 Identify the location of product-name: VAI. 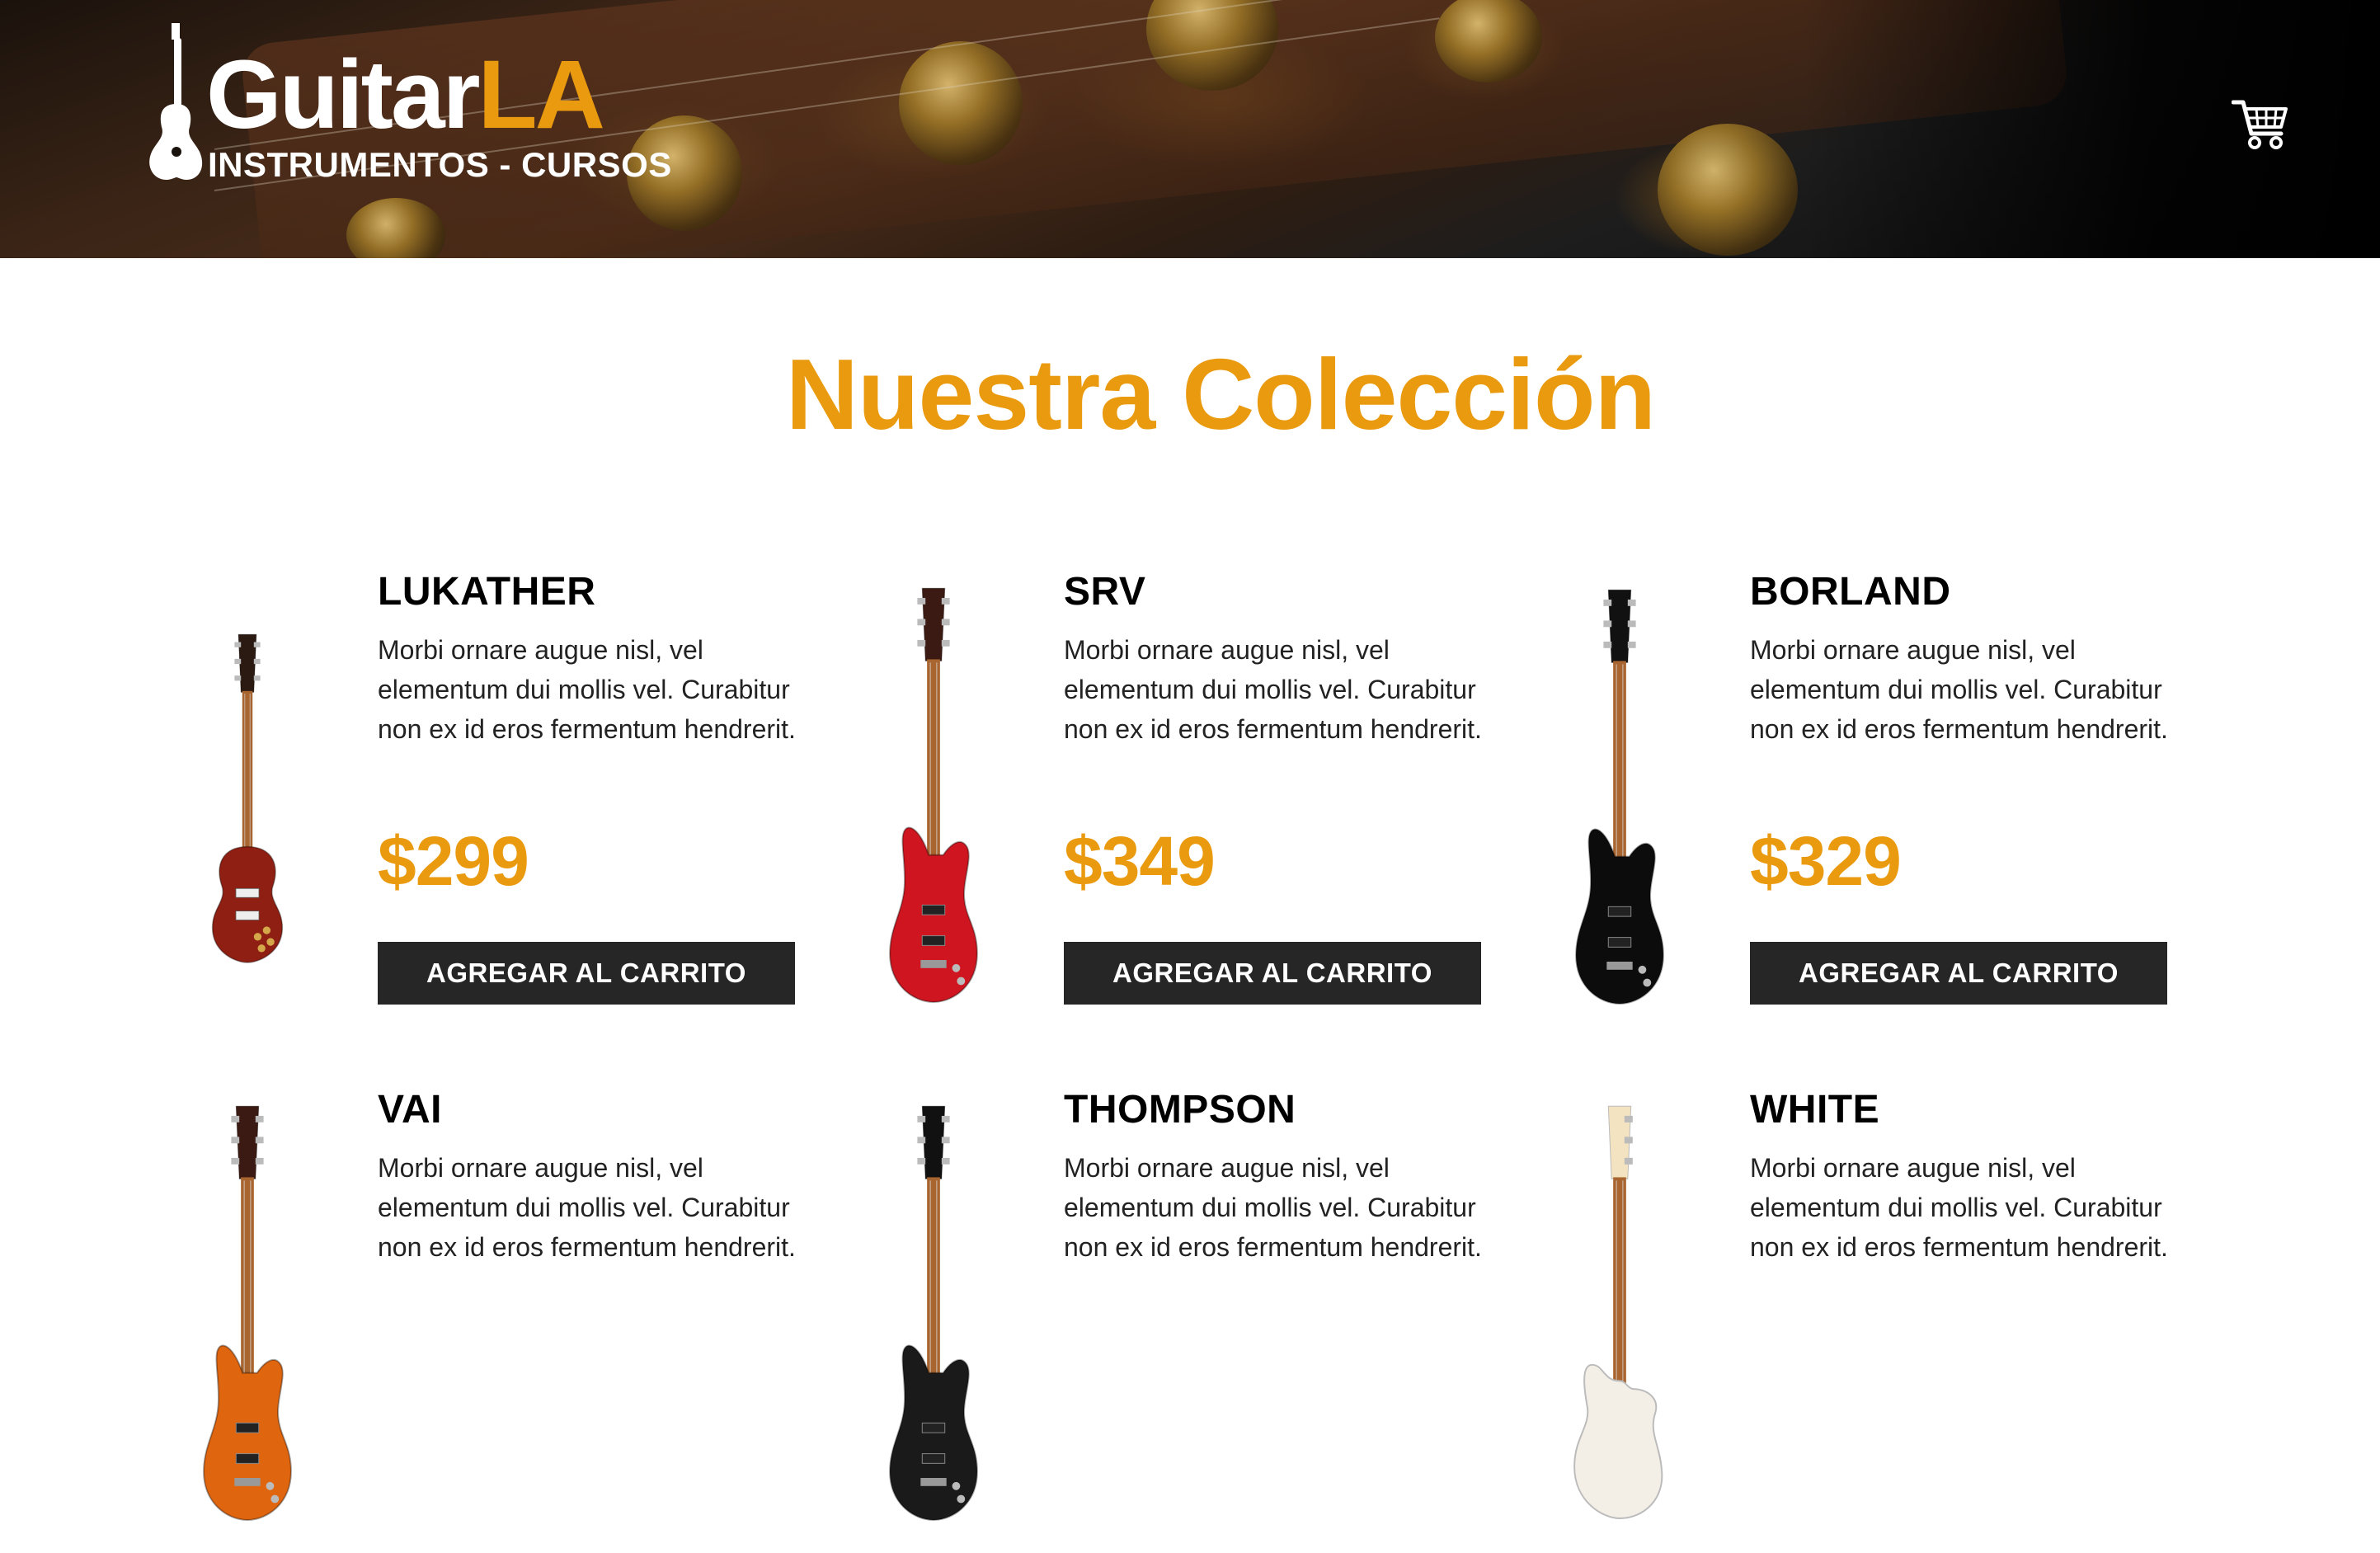
(410, 1110).